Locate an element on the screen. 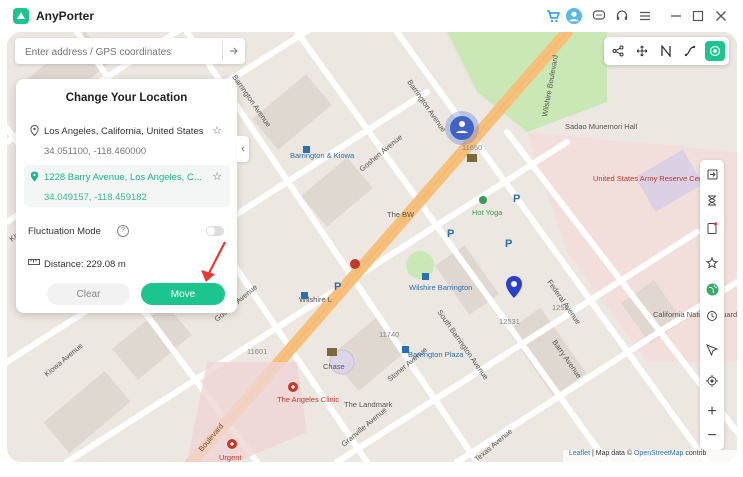  joystick-icon is located at coordinates (642, 51).